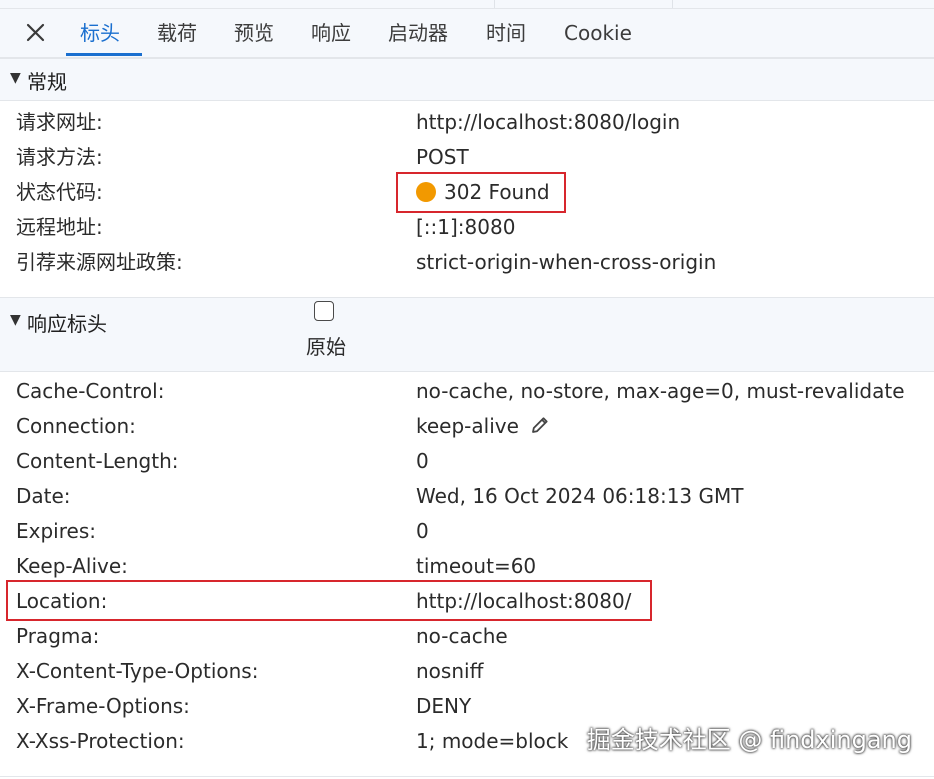  I want to click on tab-response: 响应, so click(331, 33).